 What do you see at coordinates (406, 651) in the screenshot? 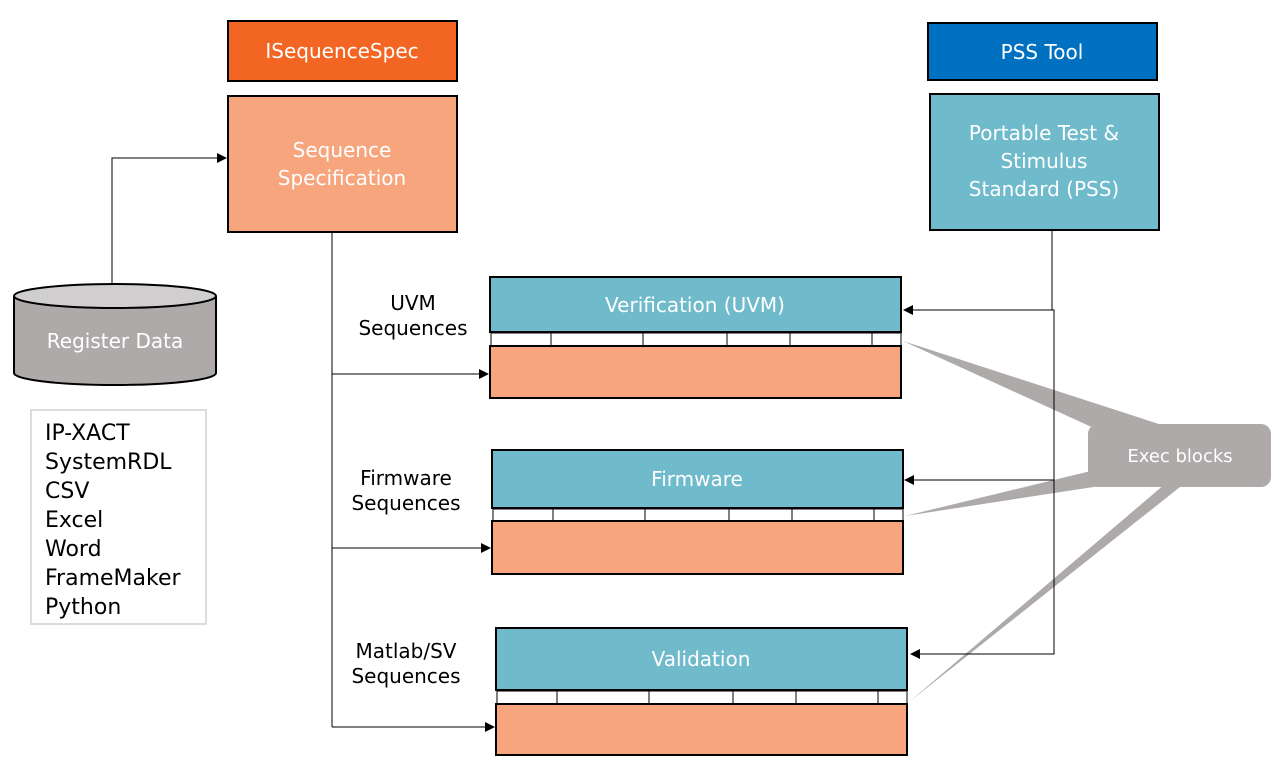
I see `matlab-sequences-label: Matlab/SV` at bounding box center [406, 651].